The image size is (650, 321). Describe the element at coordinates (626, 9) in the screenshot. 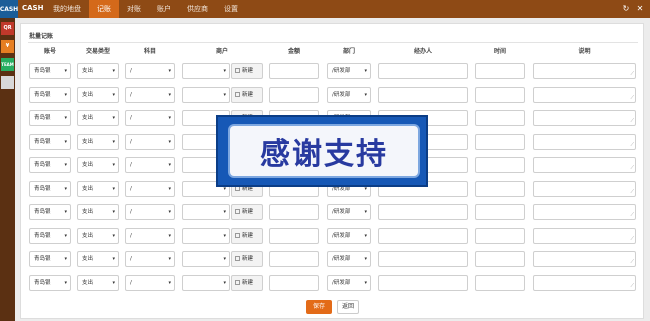

I see `refresh-icon: ↻` at that location.